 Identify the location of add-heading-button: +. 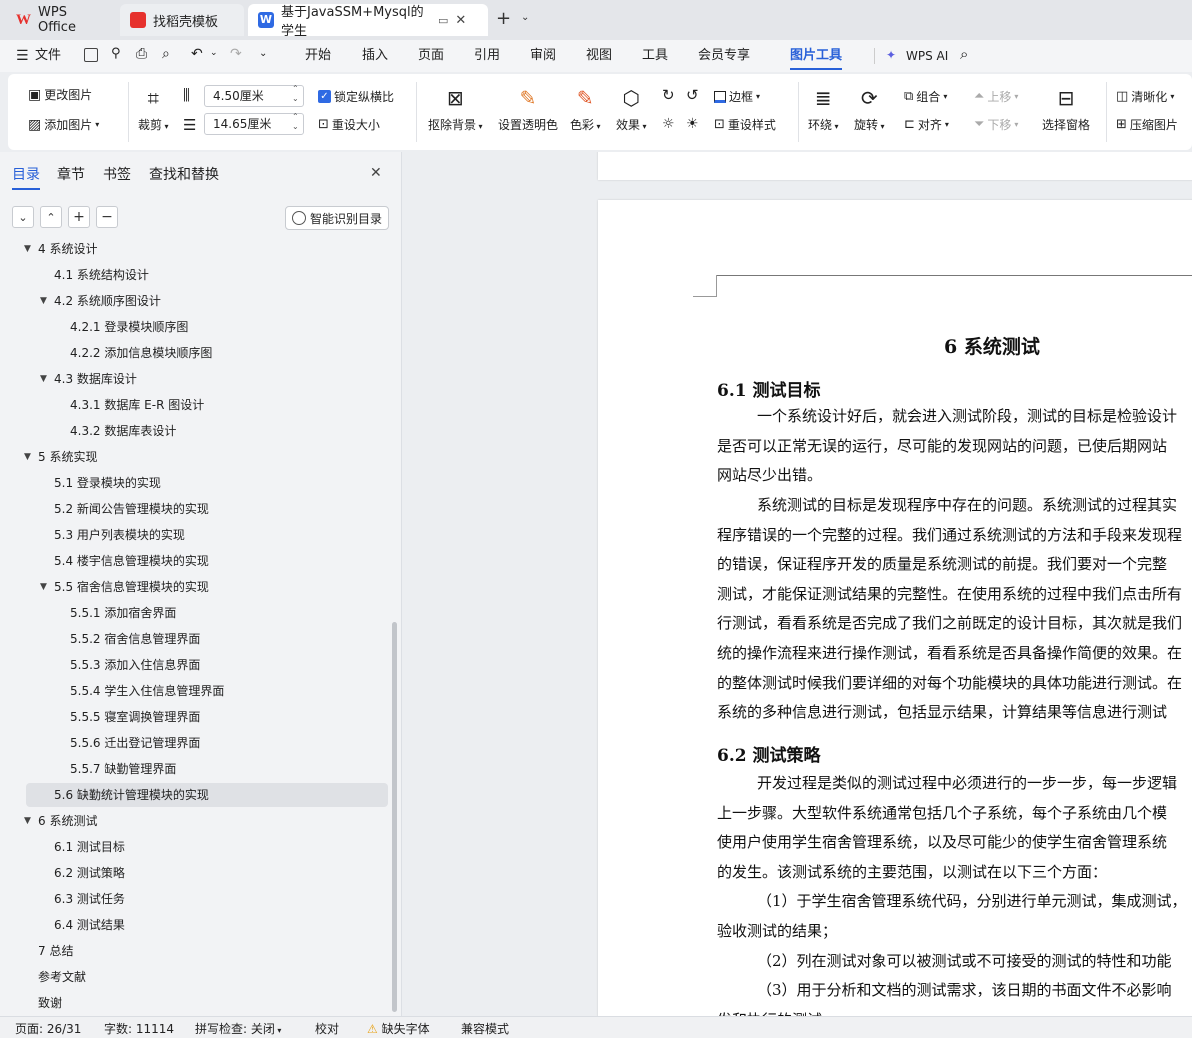
(79, 217).